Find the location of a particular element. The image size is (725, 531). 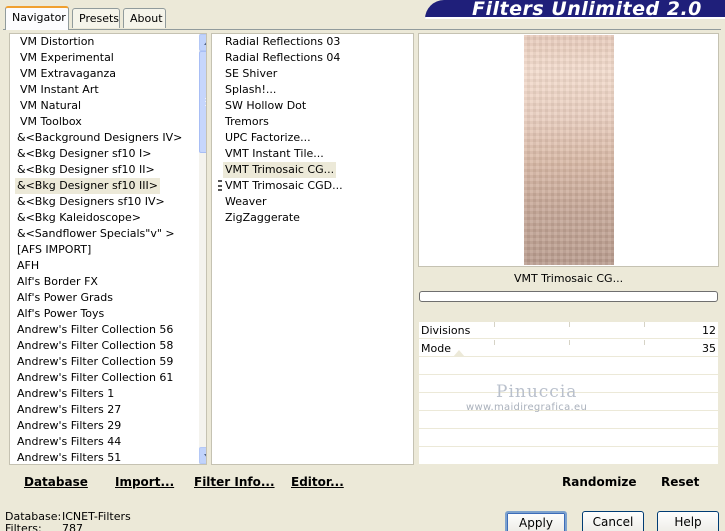

category-list-item: Alf's Power Grads is located at coordinates (65, 298).